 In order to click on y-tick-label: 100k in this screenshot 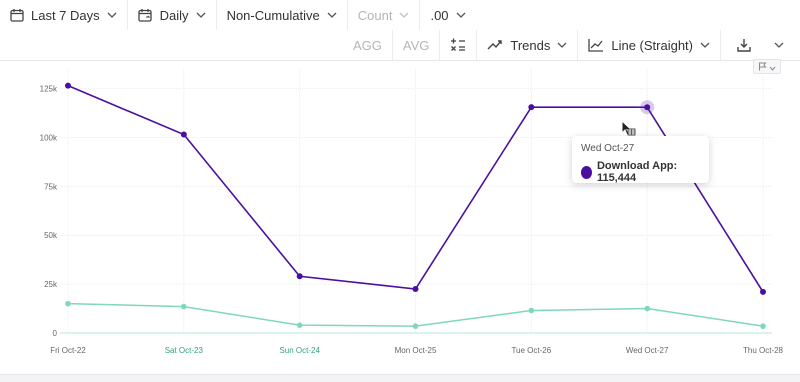, I will do `click(49, 137)`.